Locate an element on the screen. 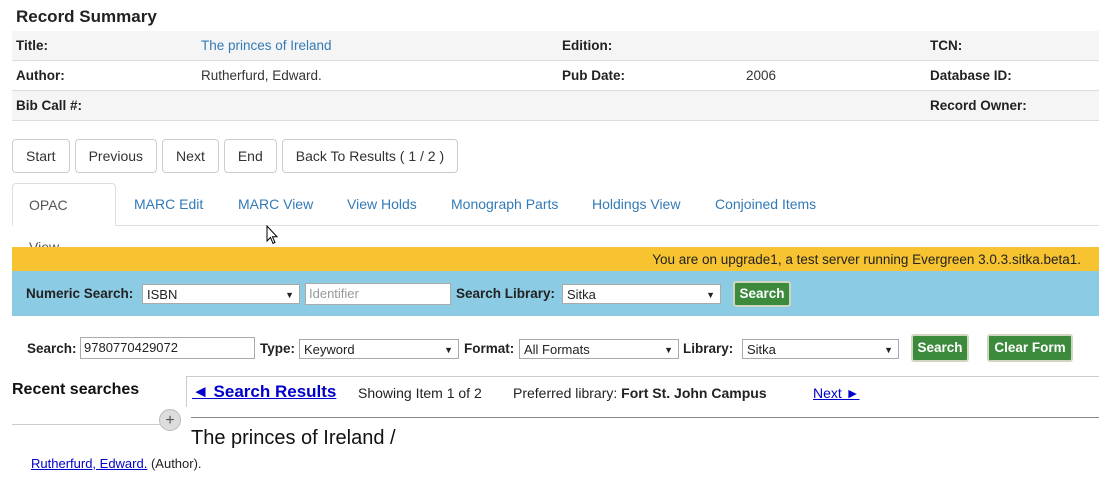 The height and width of the screenshot is (493, 1099). type-value: Keyword is located at coordinates (329, 349).